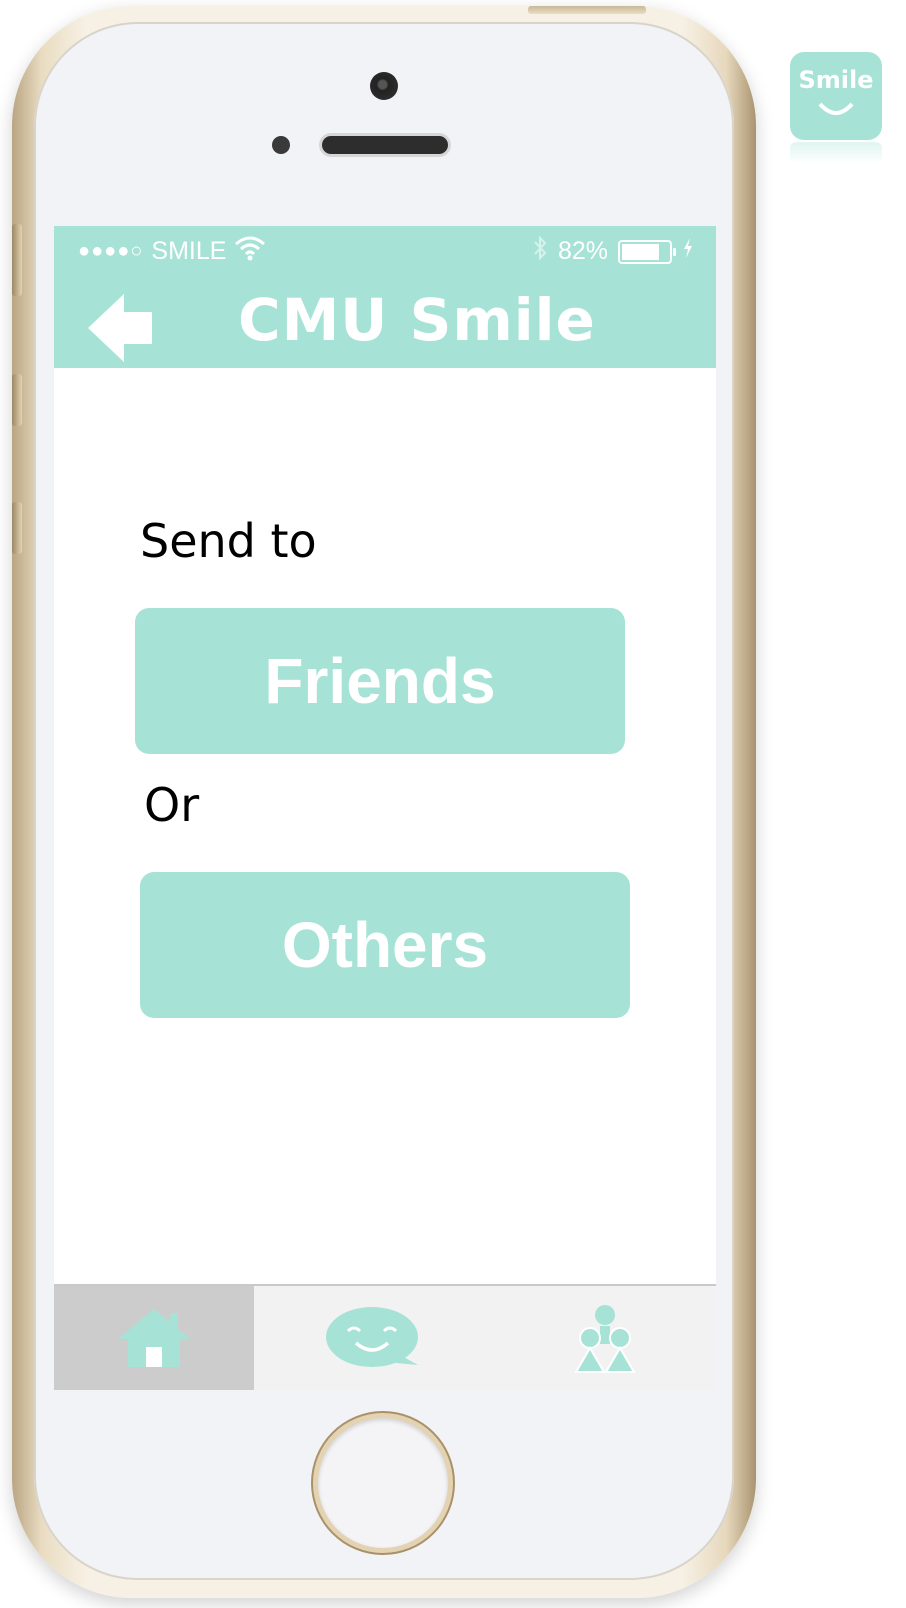 Image resolution: width=906 pixels, height=1608 pixels. I want to click on battery-fill, so click(640, 251).